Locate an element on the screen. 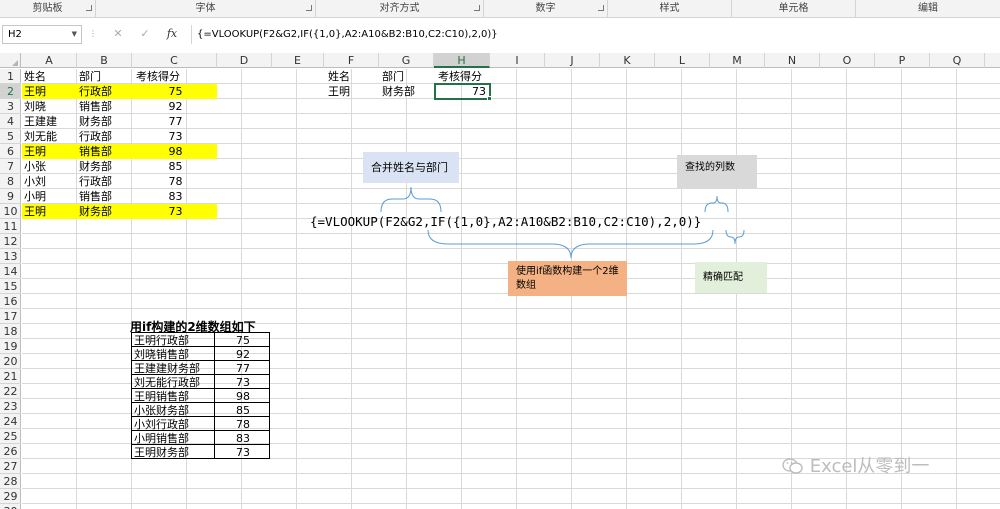 The width and height of the screenshot is (1000, 509). column-header: J is located at coordinates (572, 60).